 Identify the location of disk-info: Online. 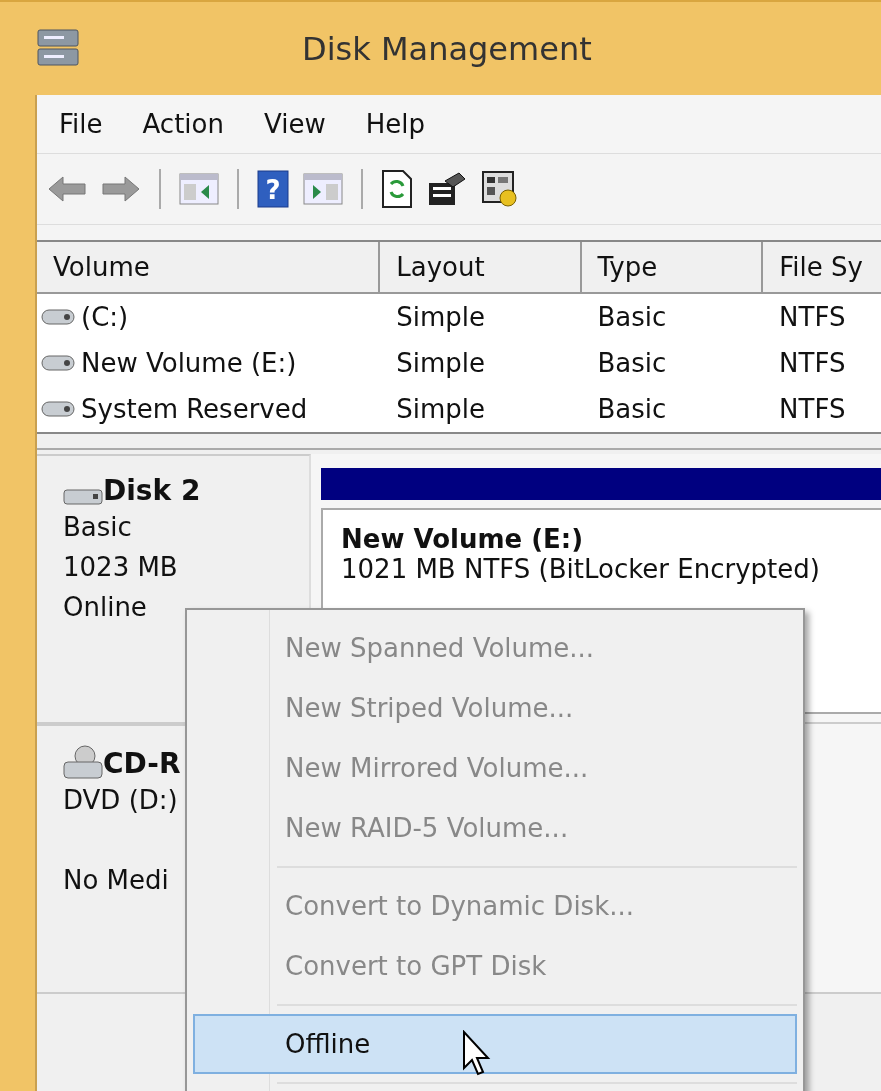
(105, 607).